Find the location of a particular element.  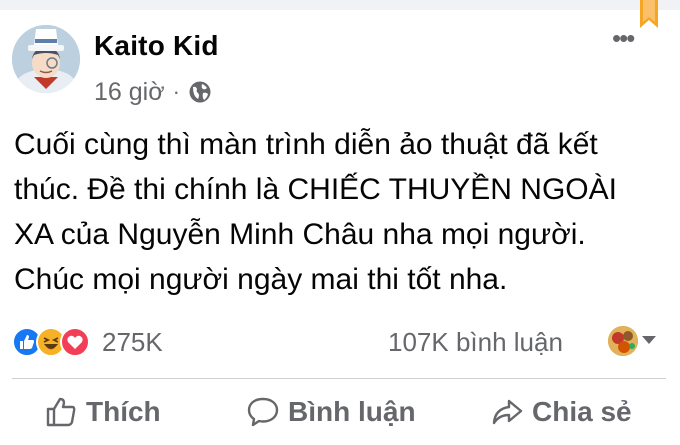

post-text-line: thúc. Đề thi chính là CHIẾC THUYỀN NGOÀI is located at coordinates (315, 189).